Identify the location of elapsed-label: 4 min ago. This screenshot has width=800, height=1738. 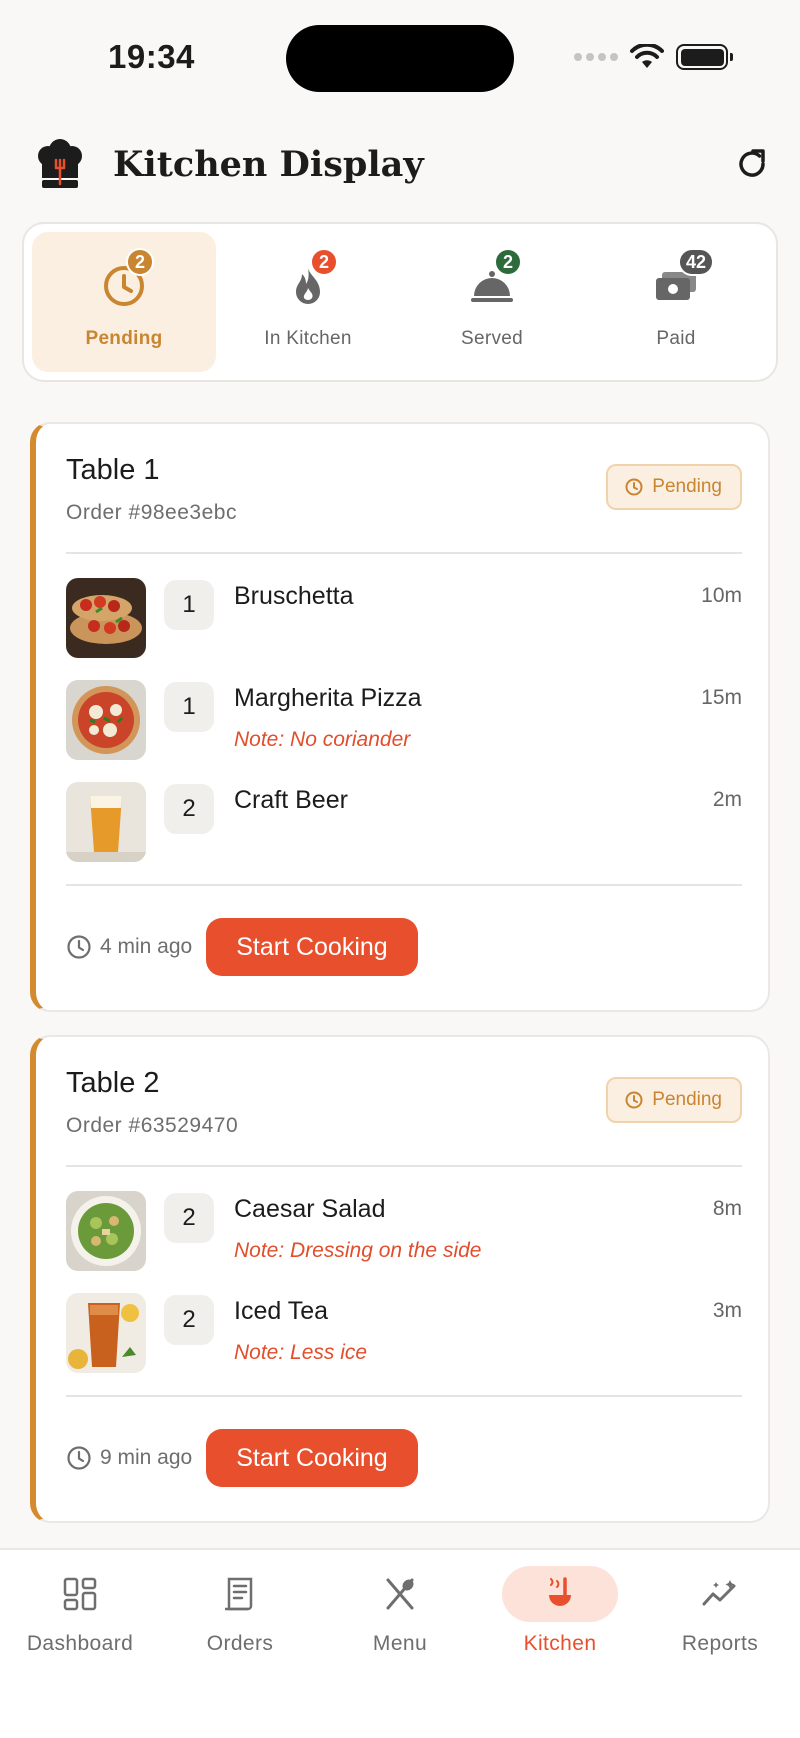
(146, 946).